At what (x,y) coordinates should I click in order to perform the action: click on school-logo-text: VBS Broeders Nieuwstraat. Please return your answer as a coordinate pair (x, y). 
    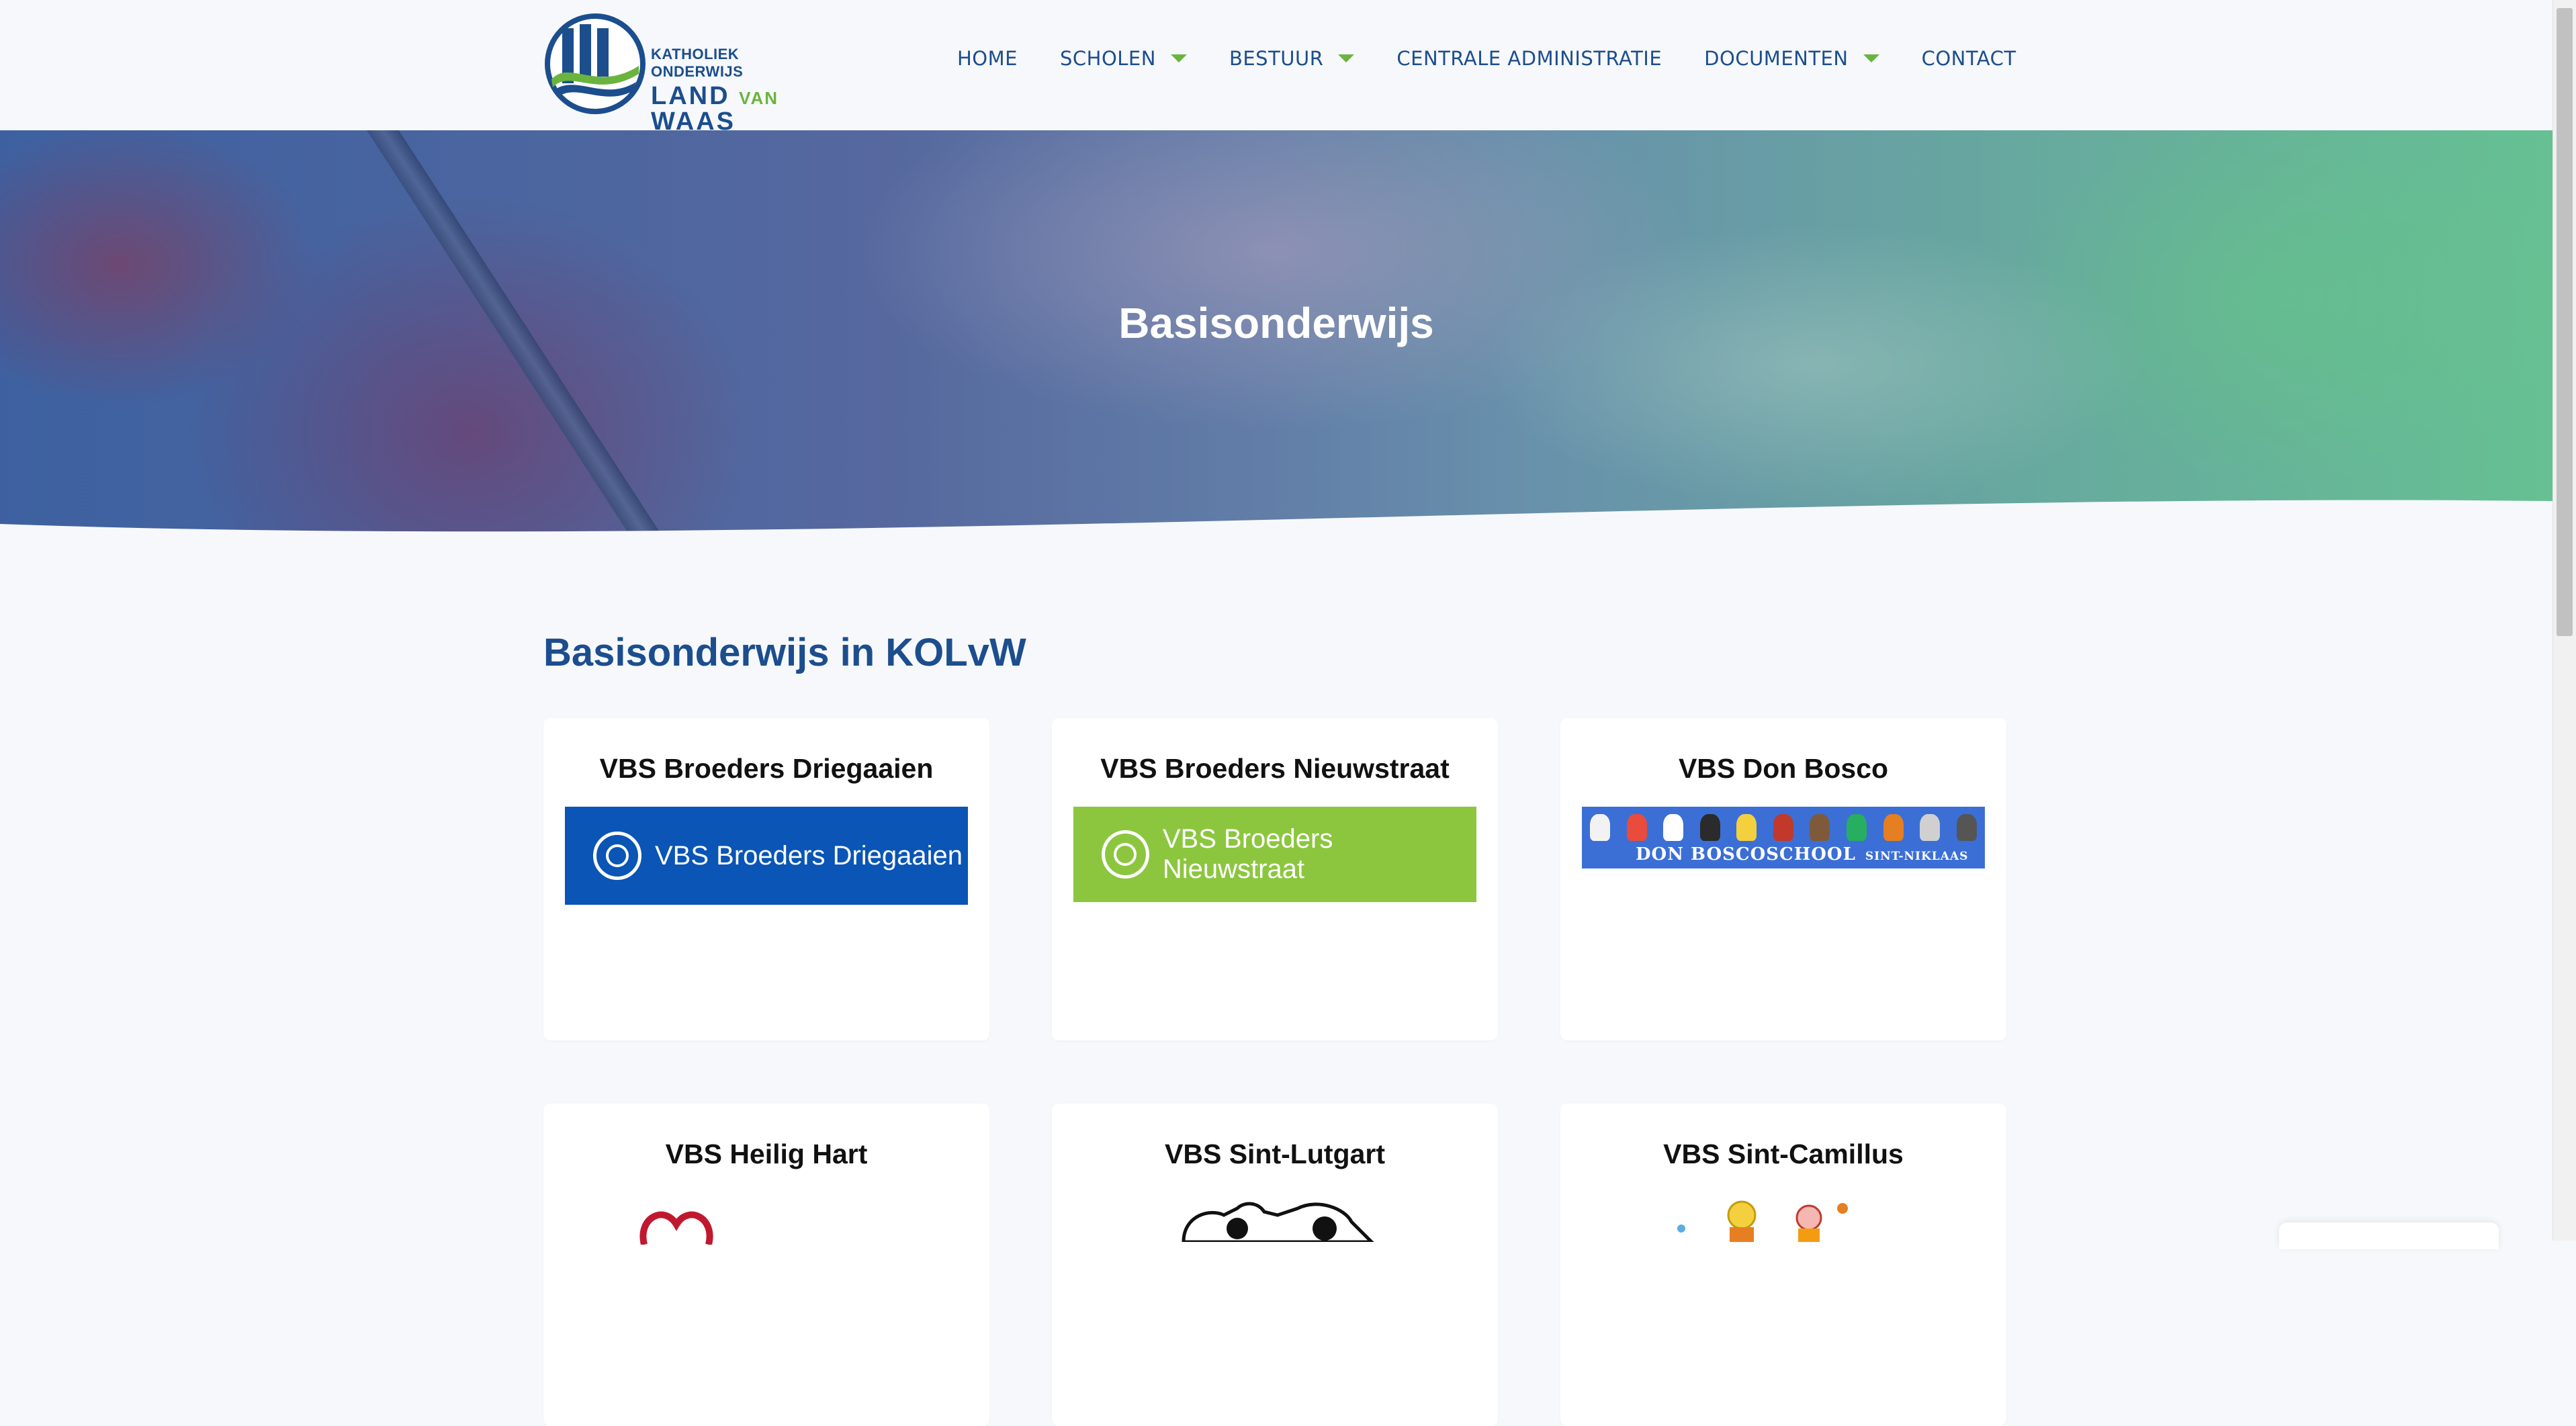
    Looking at the image, I should click on (1248, 854).